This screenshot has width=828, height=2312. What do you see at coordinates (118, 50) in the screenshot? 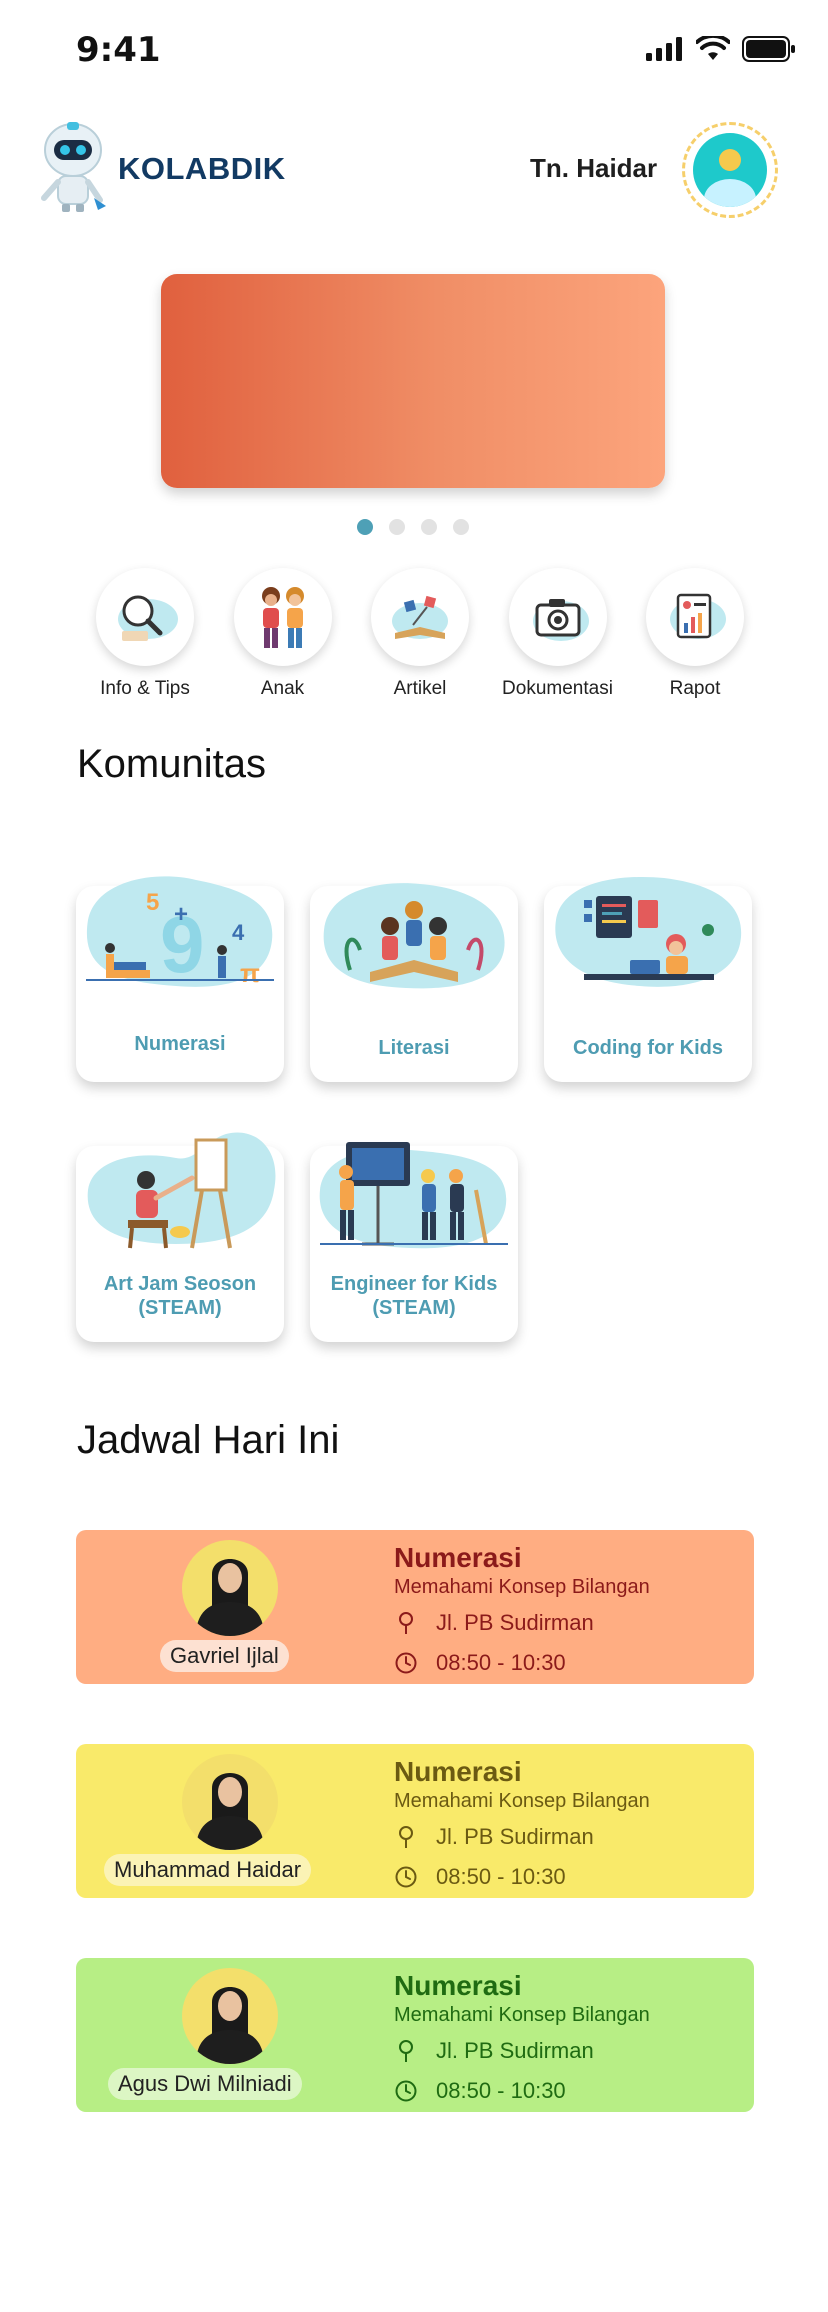
I see `status-time: 9:41` at bounding box center [118, 50].